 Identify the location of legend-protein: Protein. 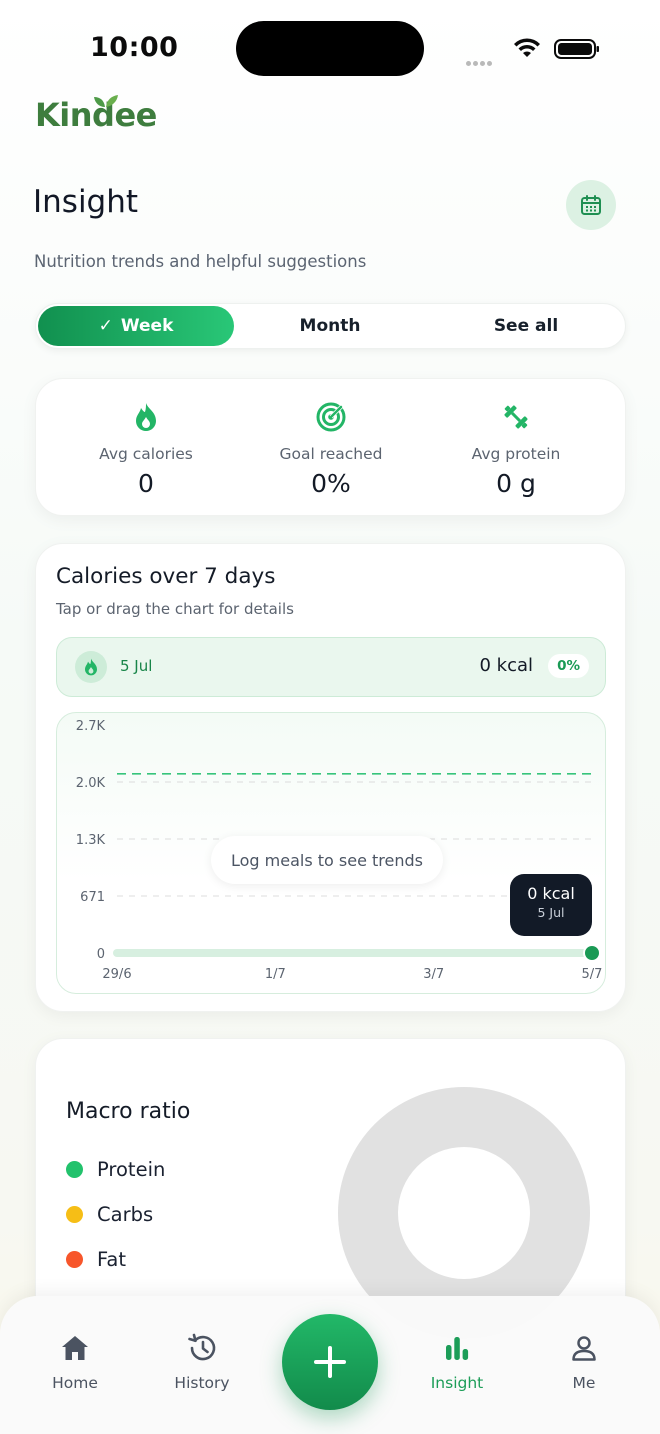
(115, 1169).